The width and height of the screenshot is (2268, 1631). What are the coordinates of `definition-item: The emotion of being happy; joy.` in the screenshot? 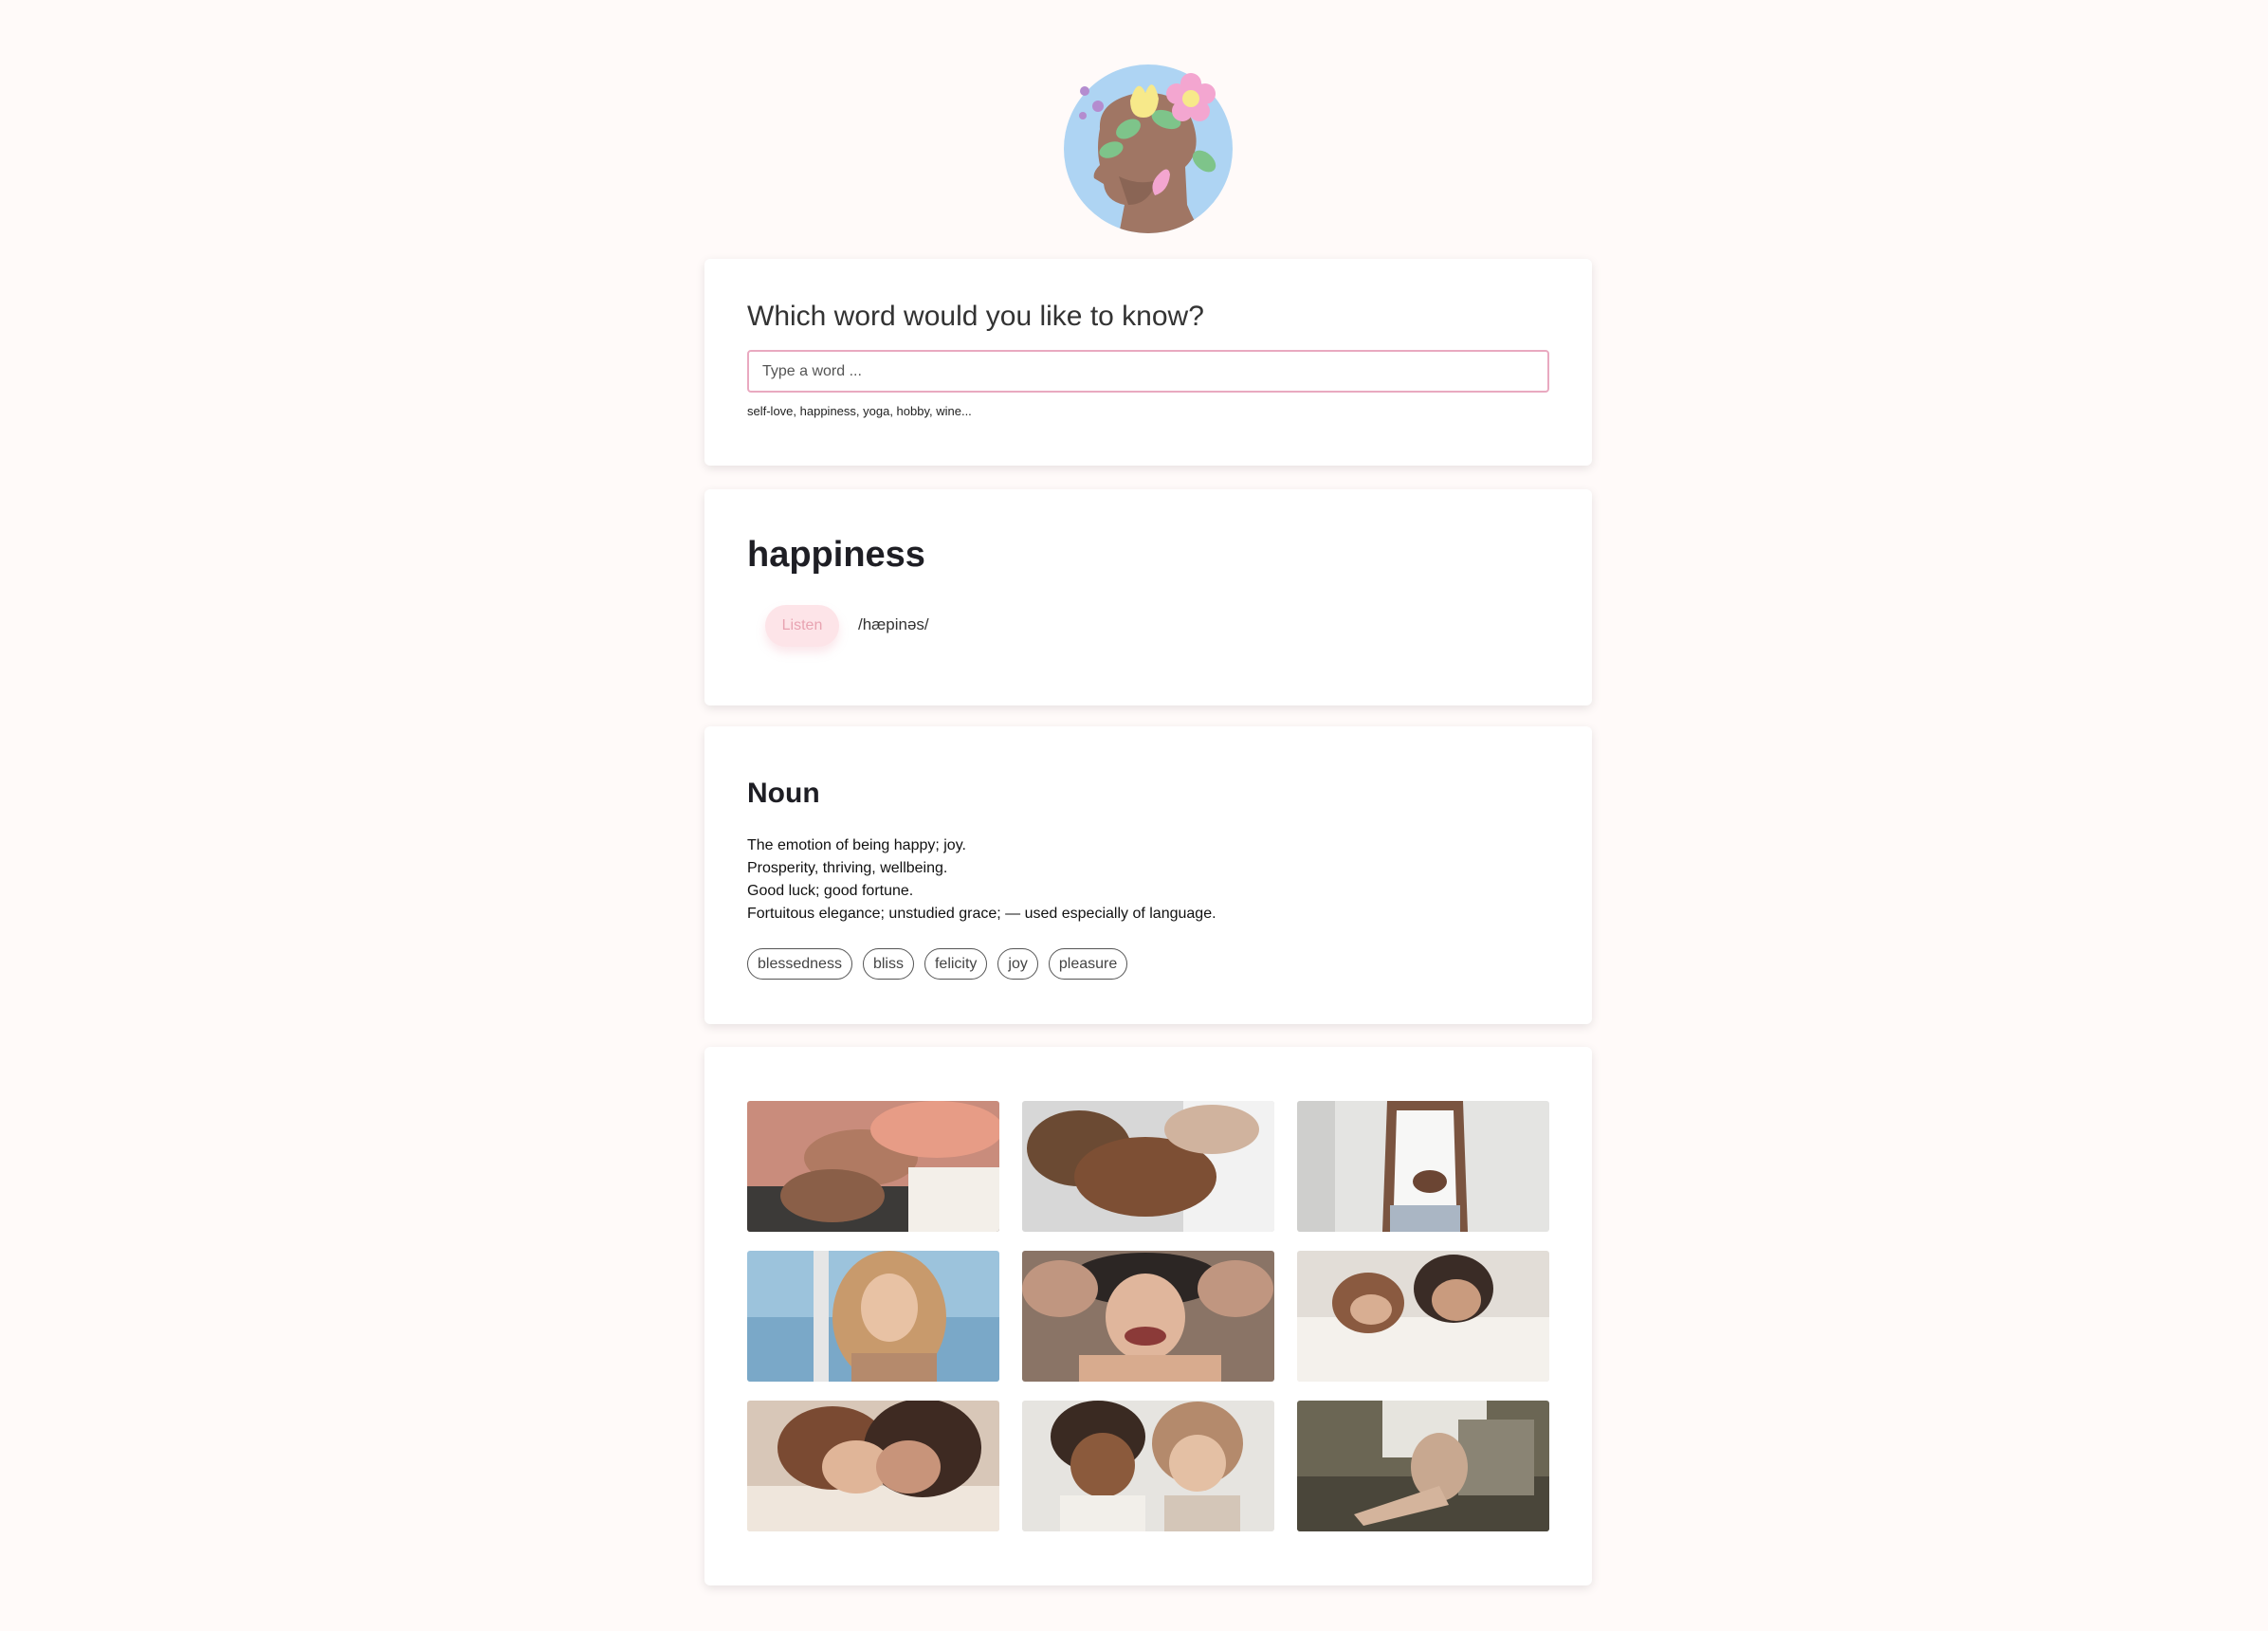 It's located at (856, 845).